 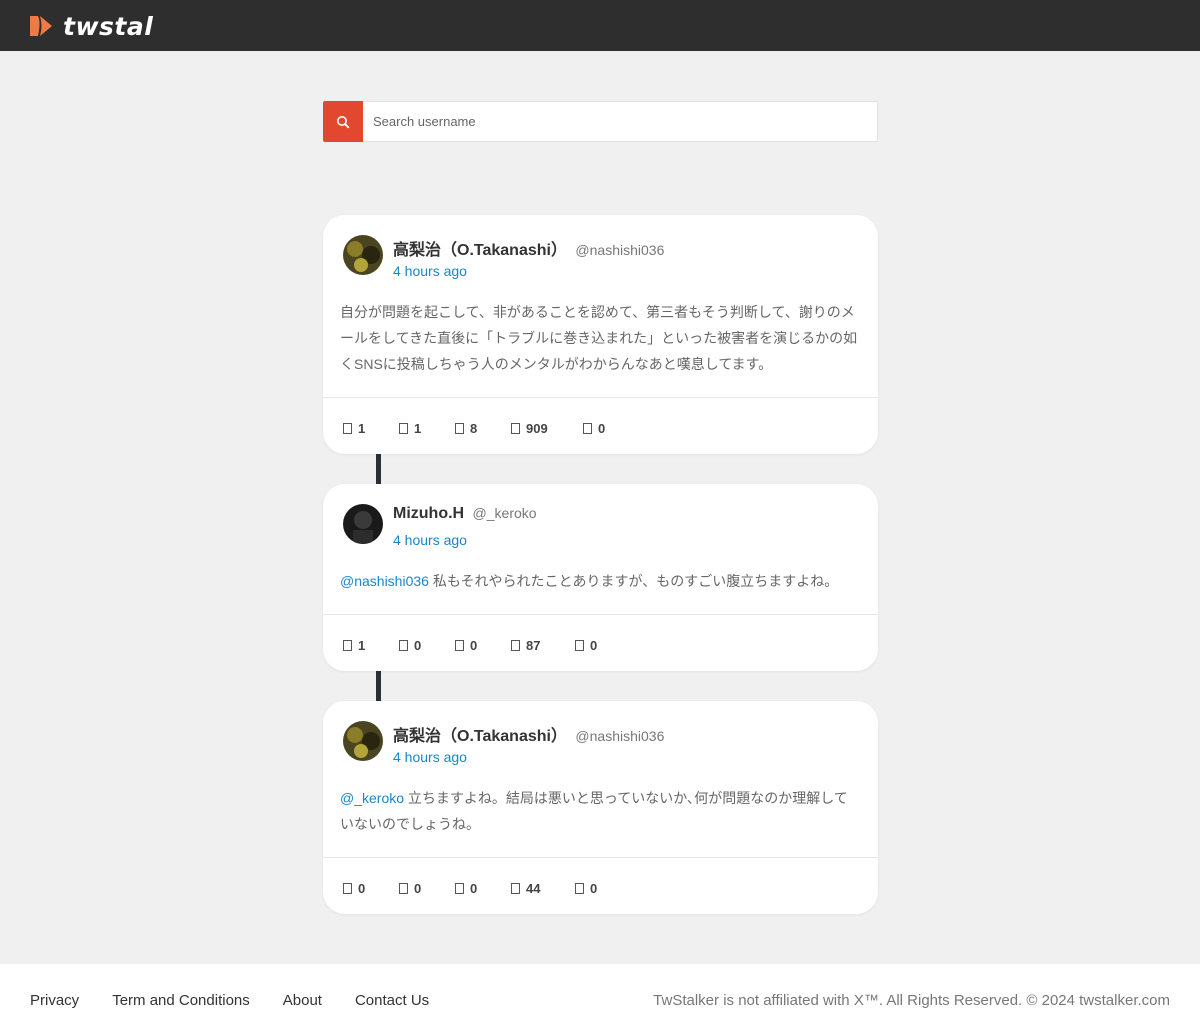 I want to click on retweet-count: 1, so click(x=427, y=428).